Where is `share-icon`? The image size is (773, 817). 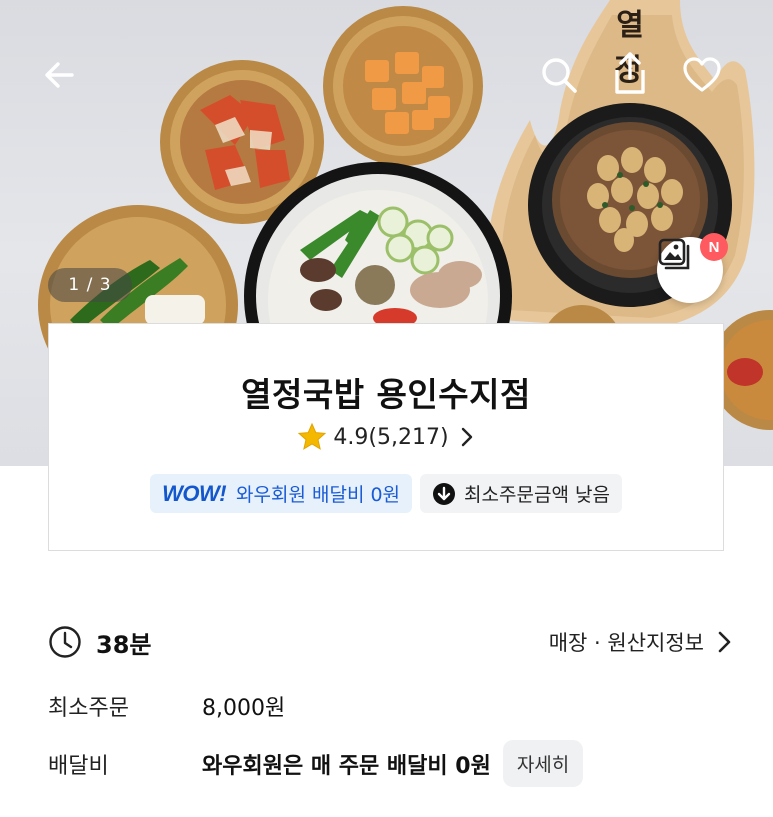 share-icon is located at coordinates (630, 73).